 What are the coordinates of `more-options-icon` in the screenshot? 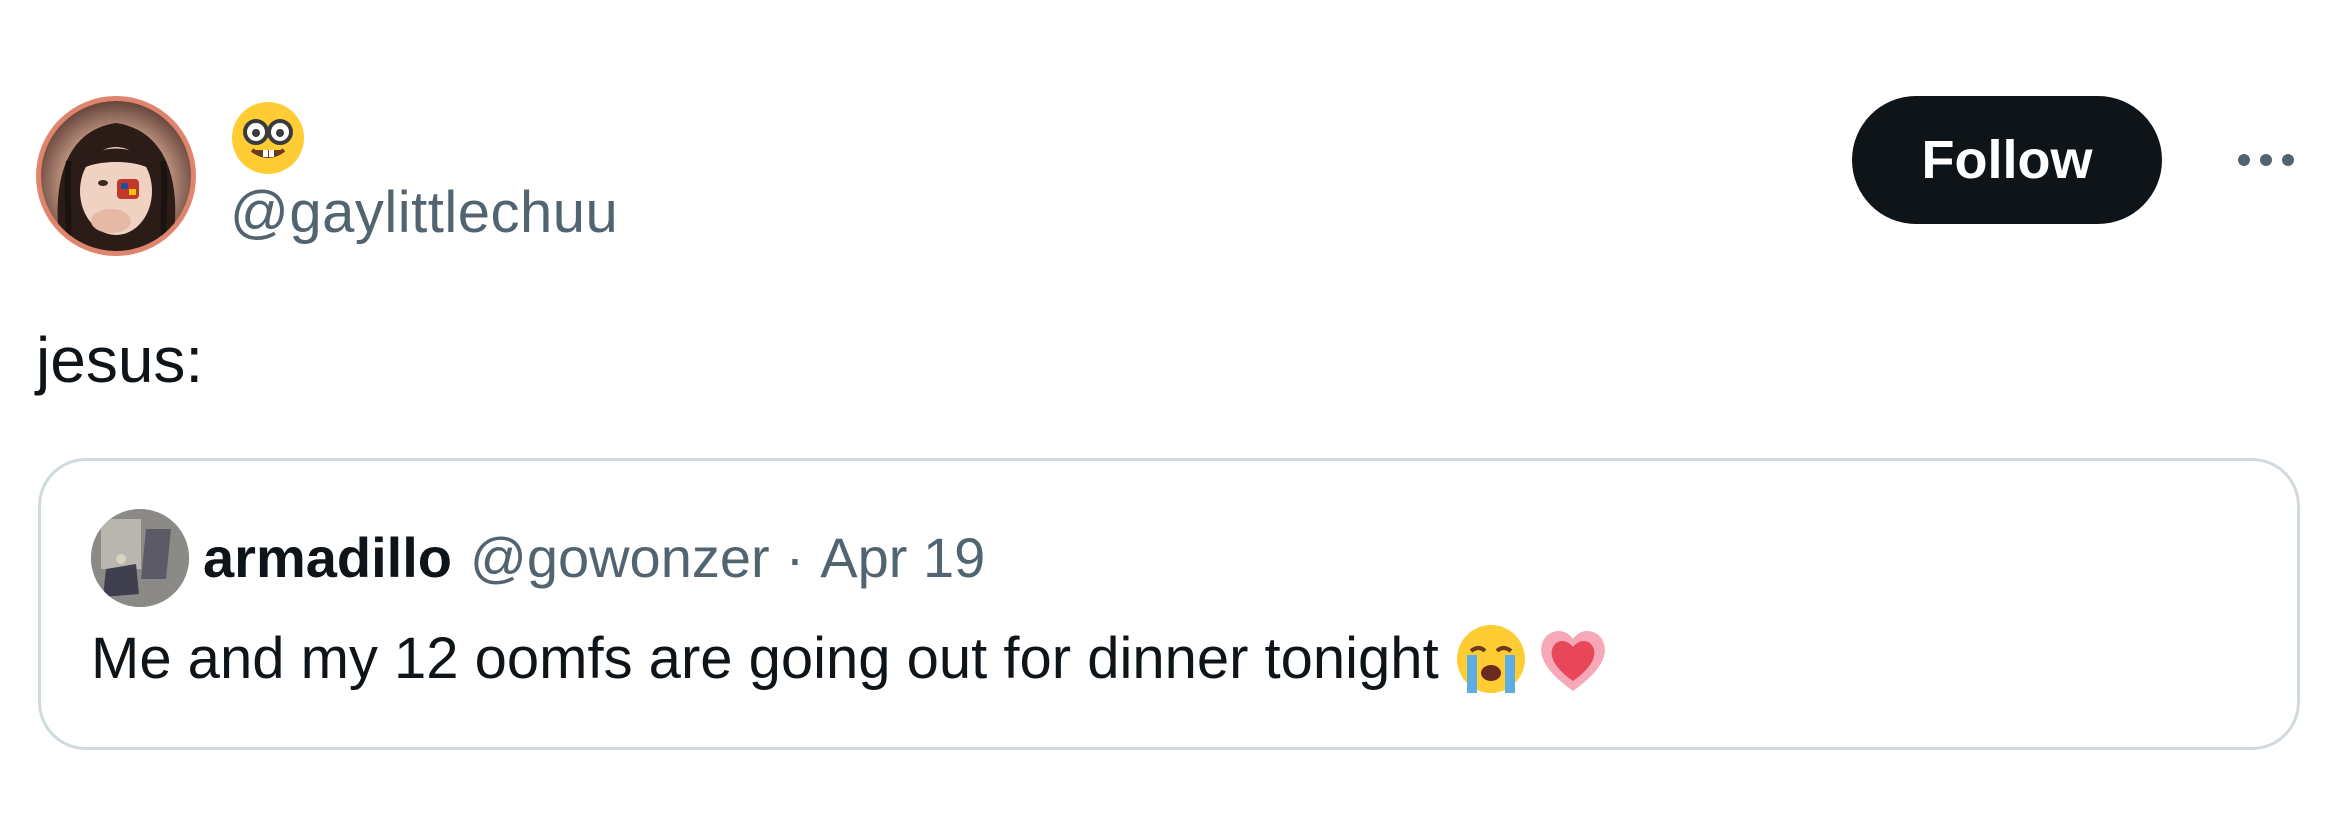 It's located at (2244, 160).